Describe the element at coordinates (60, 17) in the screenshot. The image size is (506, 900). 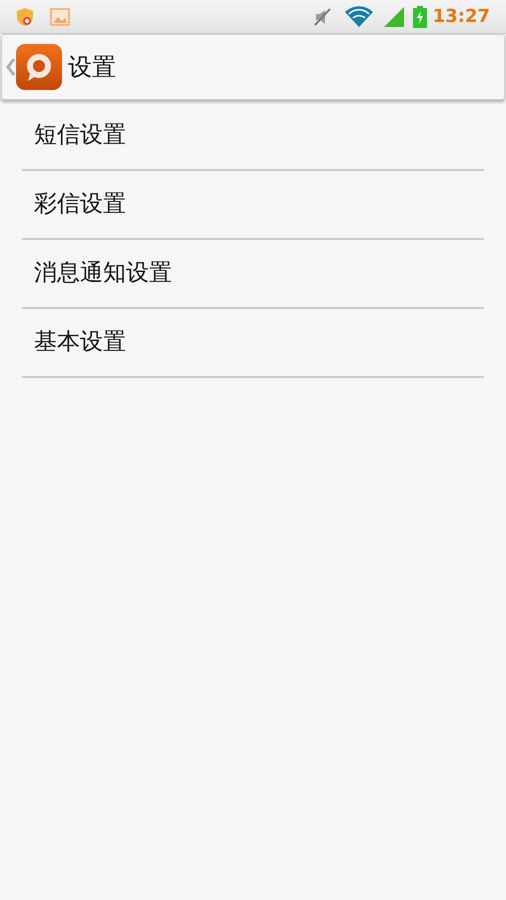
I see `image-icon` at that location.